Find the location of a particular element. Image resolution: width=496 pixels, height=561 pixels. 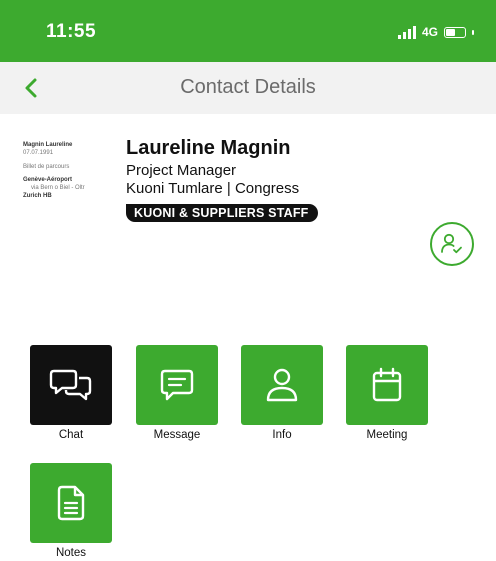

status-bar: 11:55 4G is located at coordinates (248, 31).